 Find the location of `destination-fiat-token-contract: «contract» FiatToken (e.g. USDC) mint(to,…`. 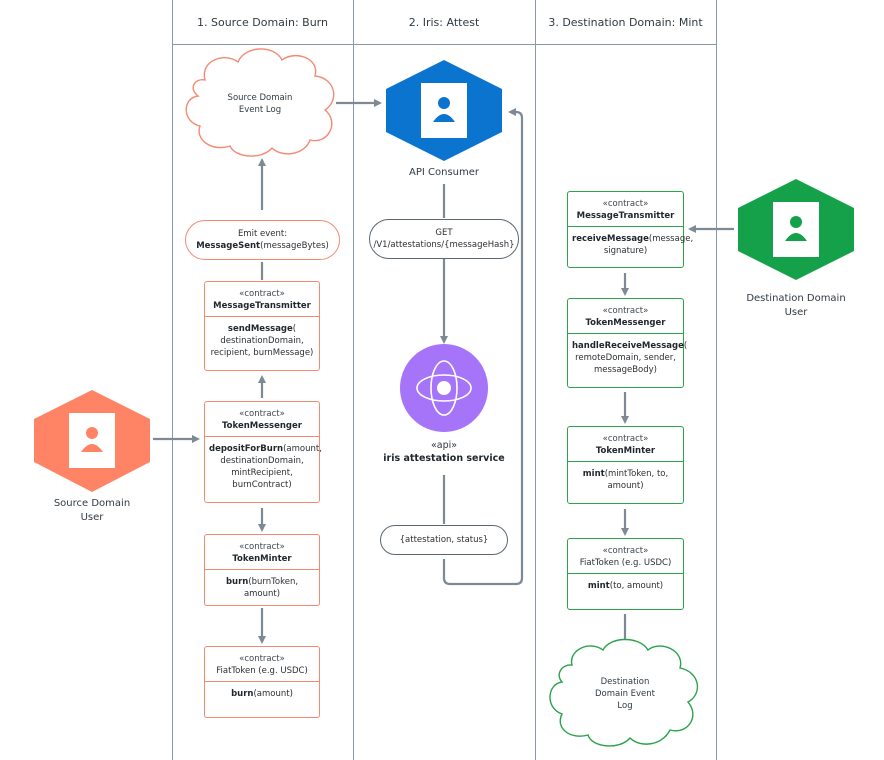

destination-fiat-token-contract: «contract» FiatToken (e.g. USDC) mint(to,… is located at coordinates (625, 574).